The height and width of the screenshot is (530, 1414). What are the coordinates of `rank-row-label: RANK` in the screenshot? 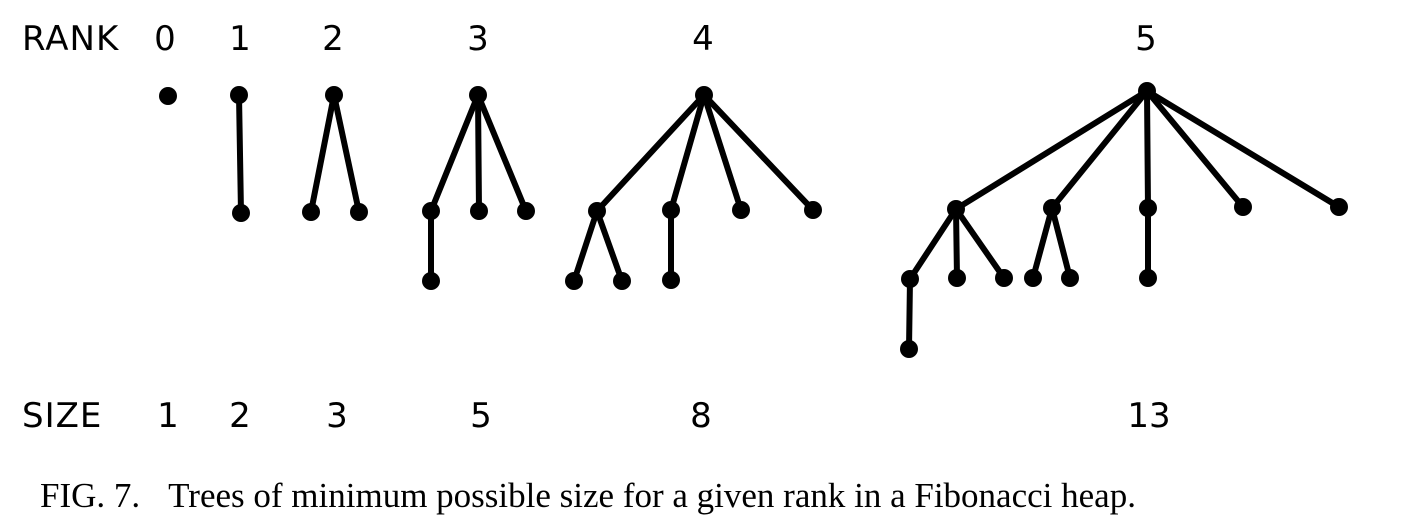 It's located at (71, 39).